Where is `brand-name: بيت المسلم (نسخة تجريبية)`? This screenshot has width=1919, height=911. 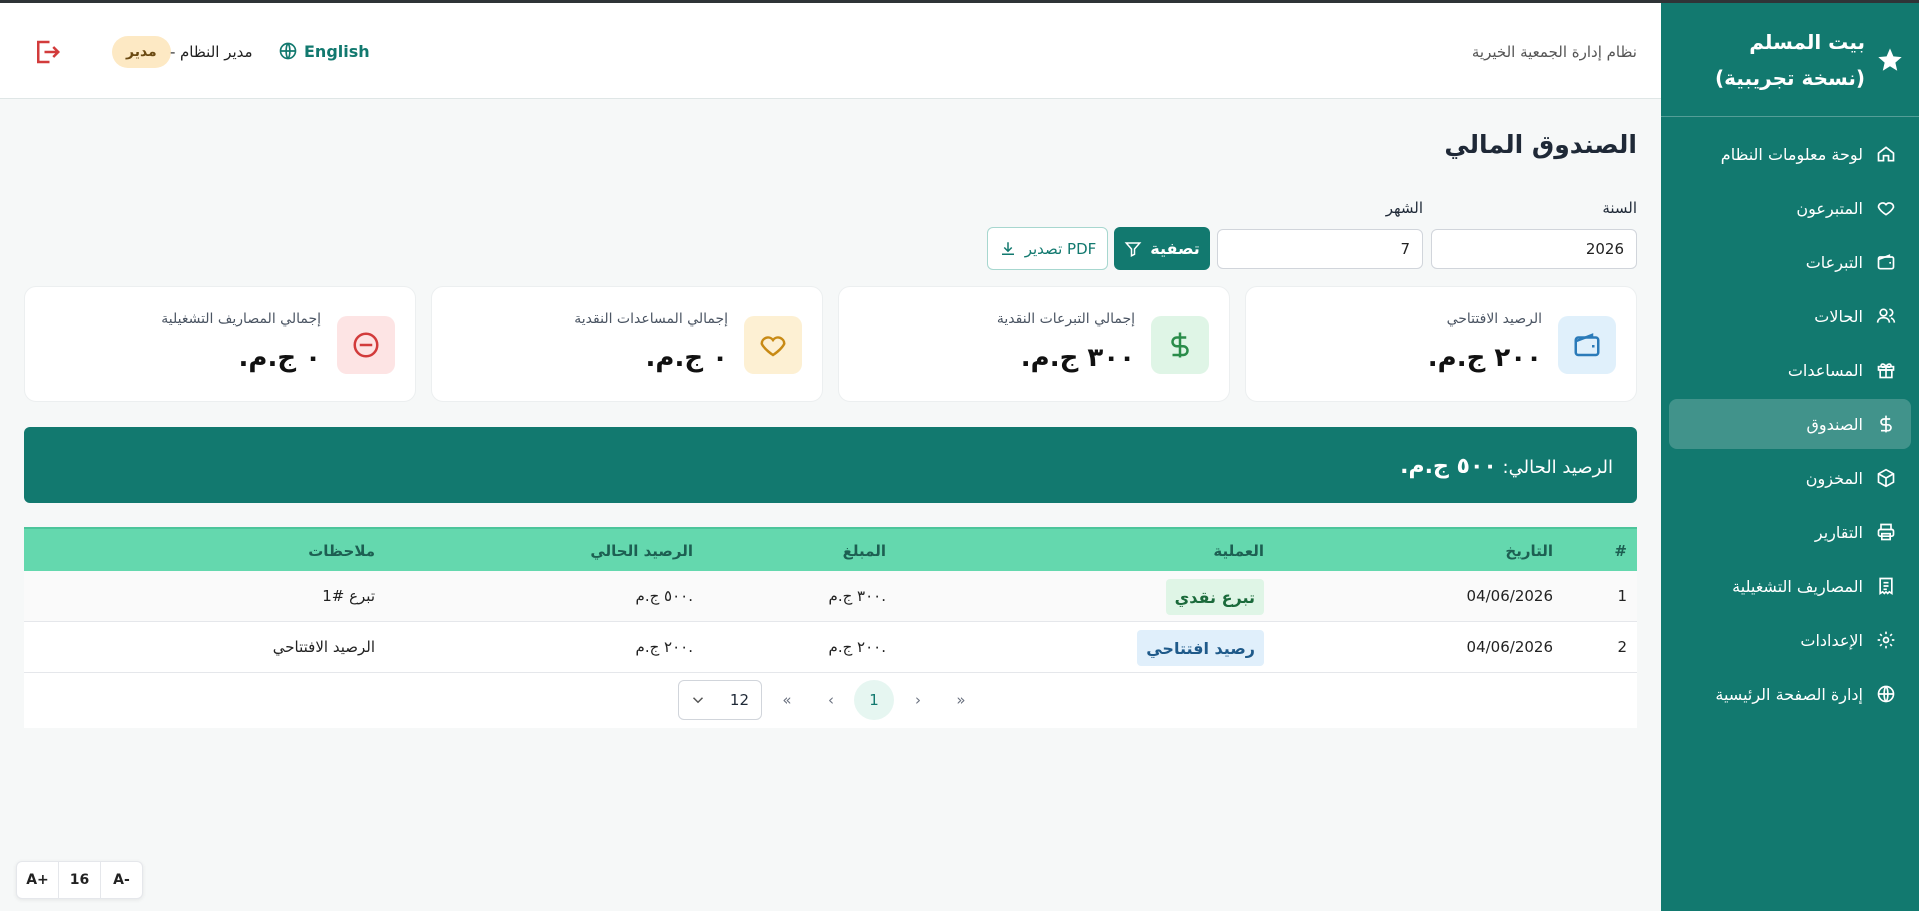 brand-name: بيت المسلم (نسخة تجريبية) is located at coordinates (1790, 59).